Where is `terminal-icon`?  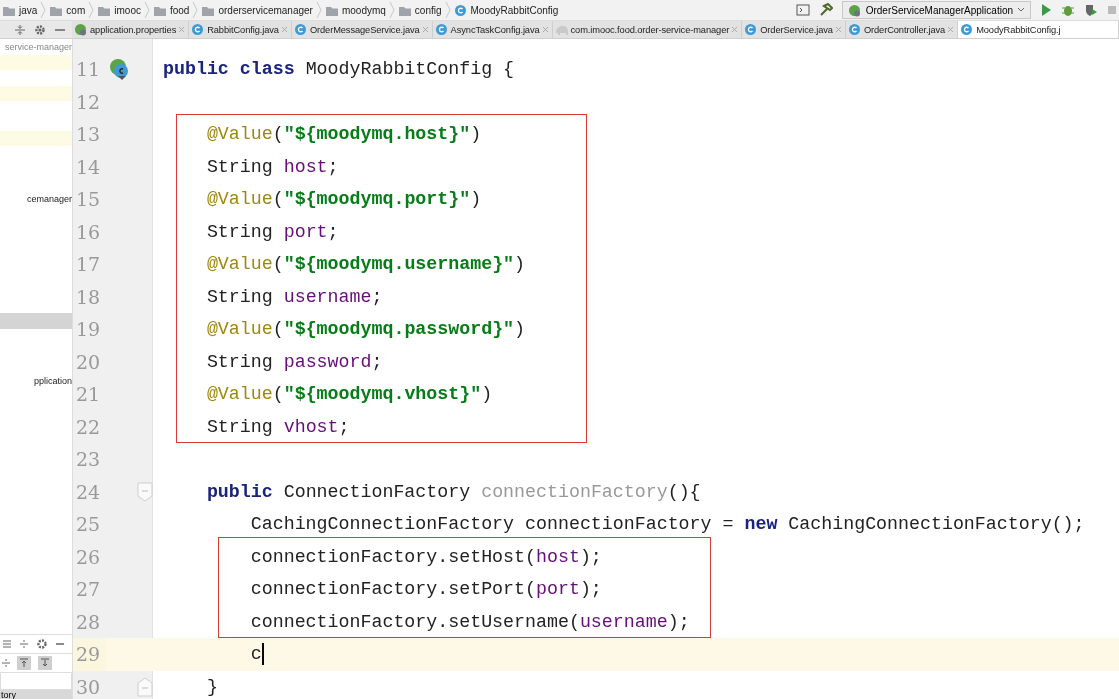 terminal-icon is located at coordinates (802, 10).